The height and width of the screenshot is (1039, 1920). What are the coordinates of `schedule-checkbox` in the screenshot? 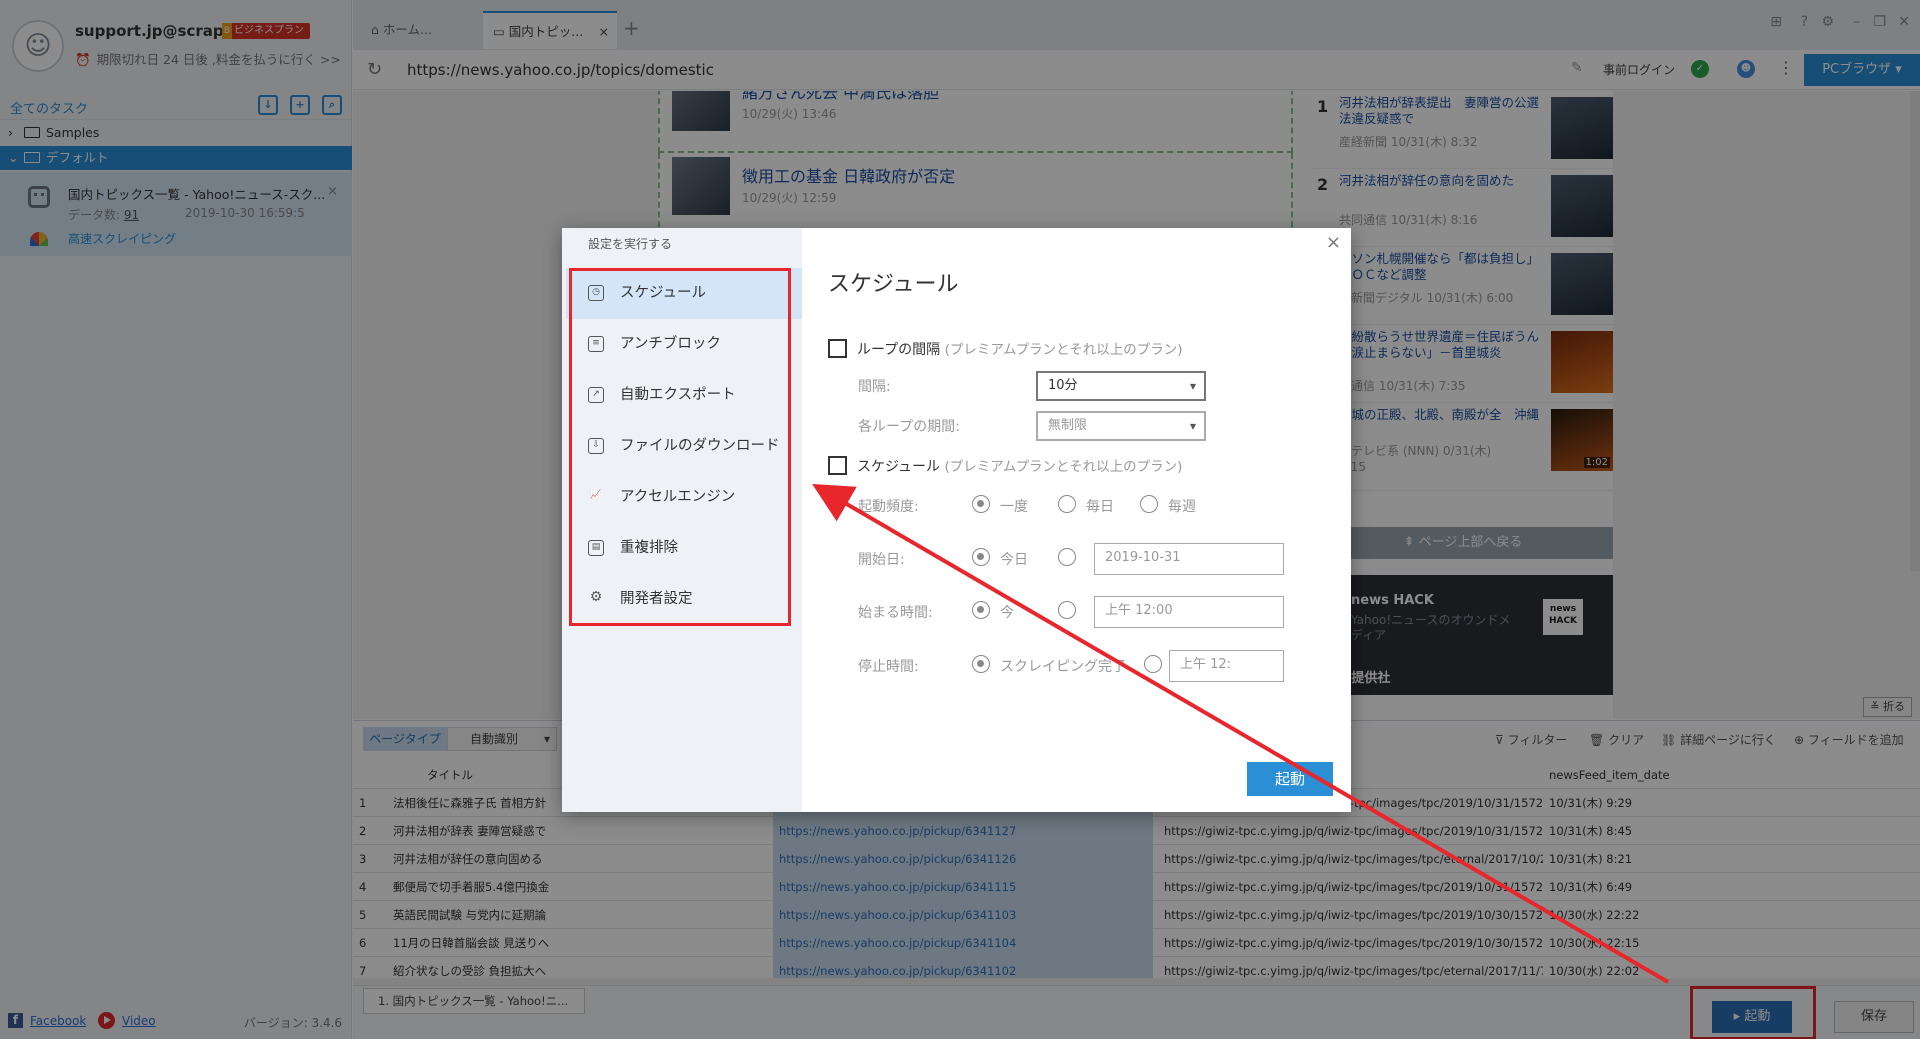 It's located at (837, 465).